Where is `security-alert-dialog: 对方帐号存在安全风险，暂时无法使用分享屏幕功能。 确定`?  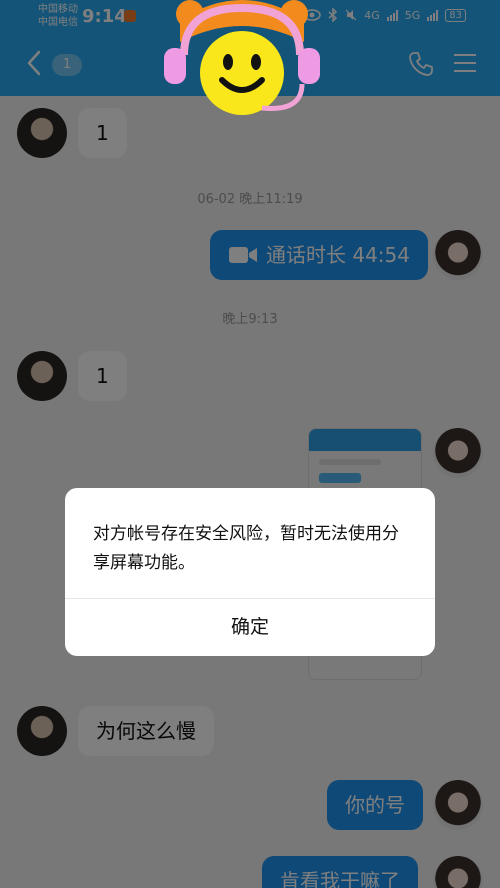 security-alert-dialog: 对方帐号存在安全风险，暂时无法使用分享屏幕功能。 确定 is located at coordinates (250, 572).